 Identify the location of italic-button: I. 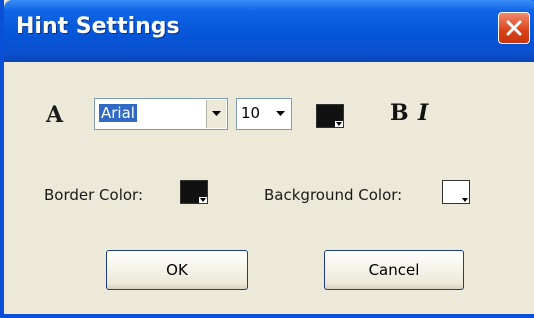
(423, 113).